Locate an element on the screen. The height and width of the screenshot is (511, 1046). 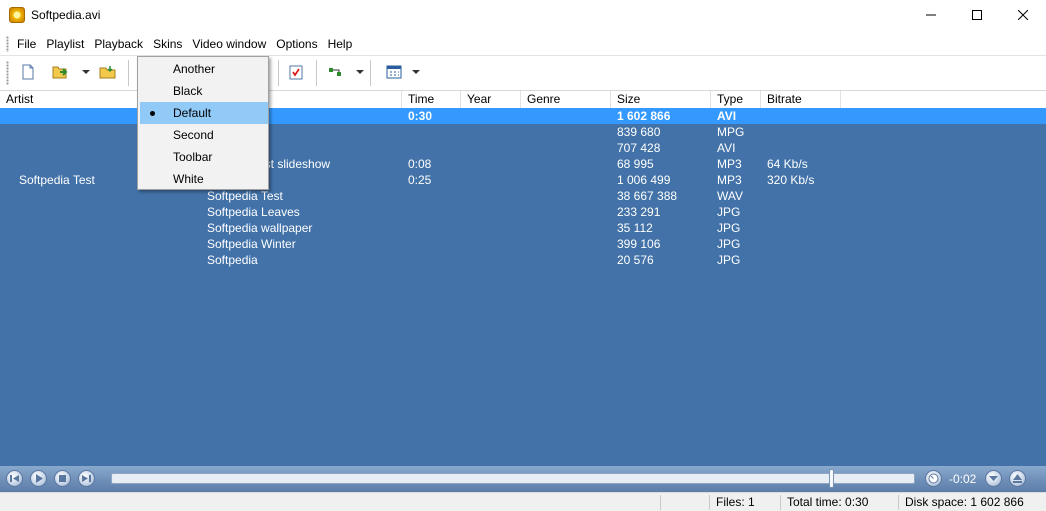
open-file-icon is located at coordinates (60, 72).